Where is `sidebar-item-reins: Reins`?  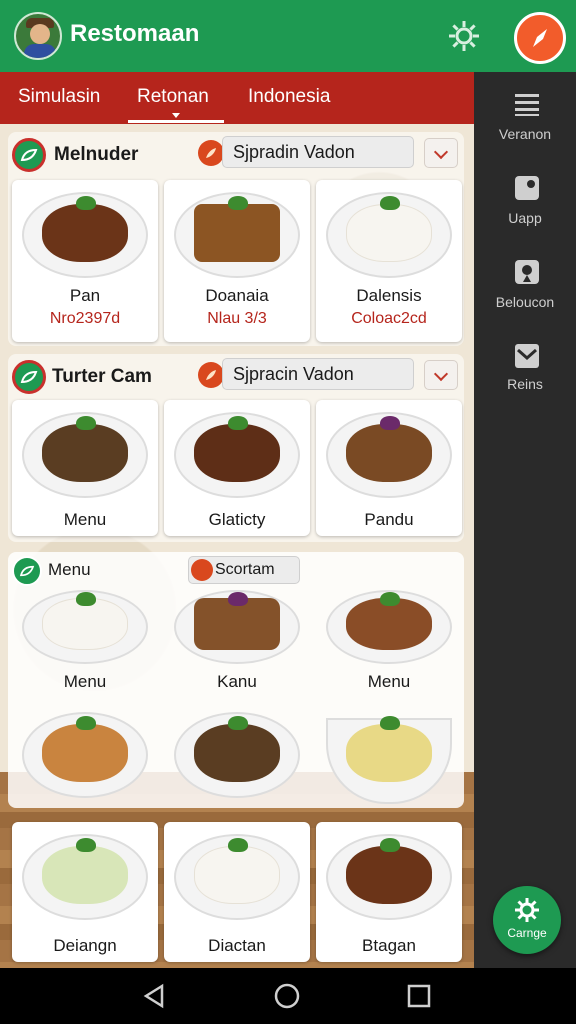 sidebar-item-reins: Reins is located at coordinates (525, 375).